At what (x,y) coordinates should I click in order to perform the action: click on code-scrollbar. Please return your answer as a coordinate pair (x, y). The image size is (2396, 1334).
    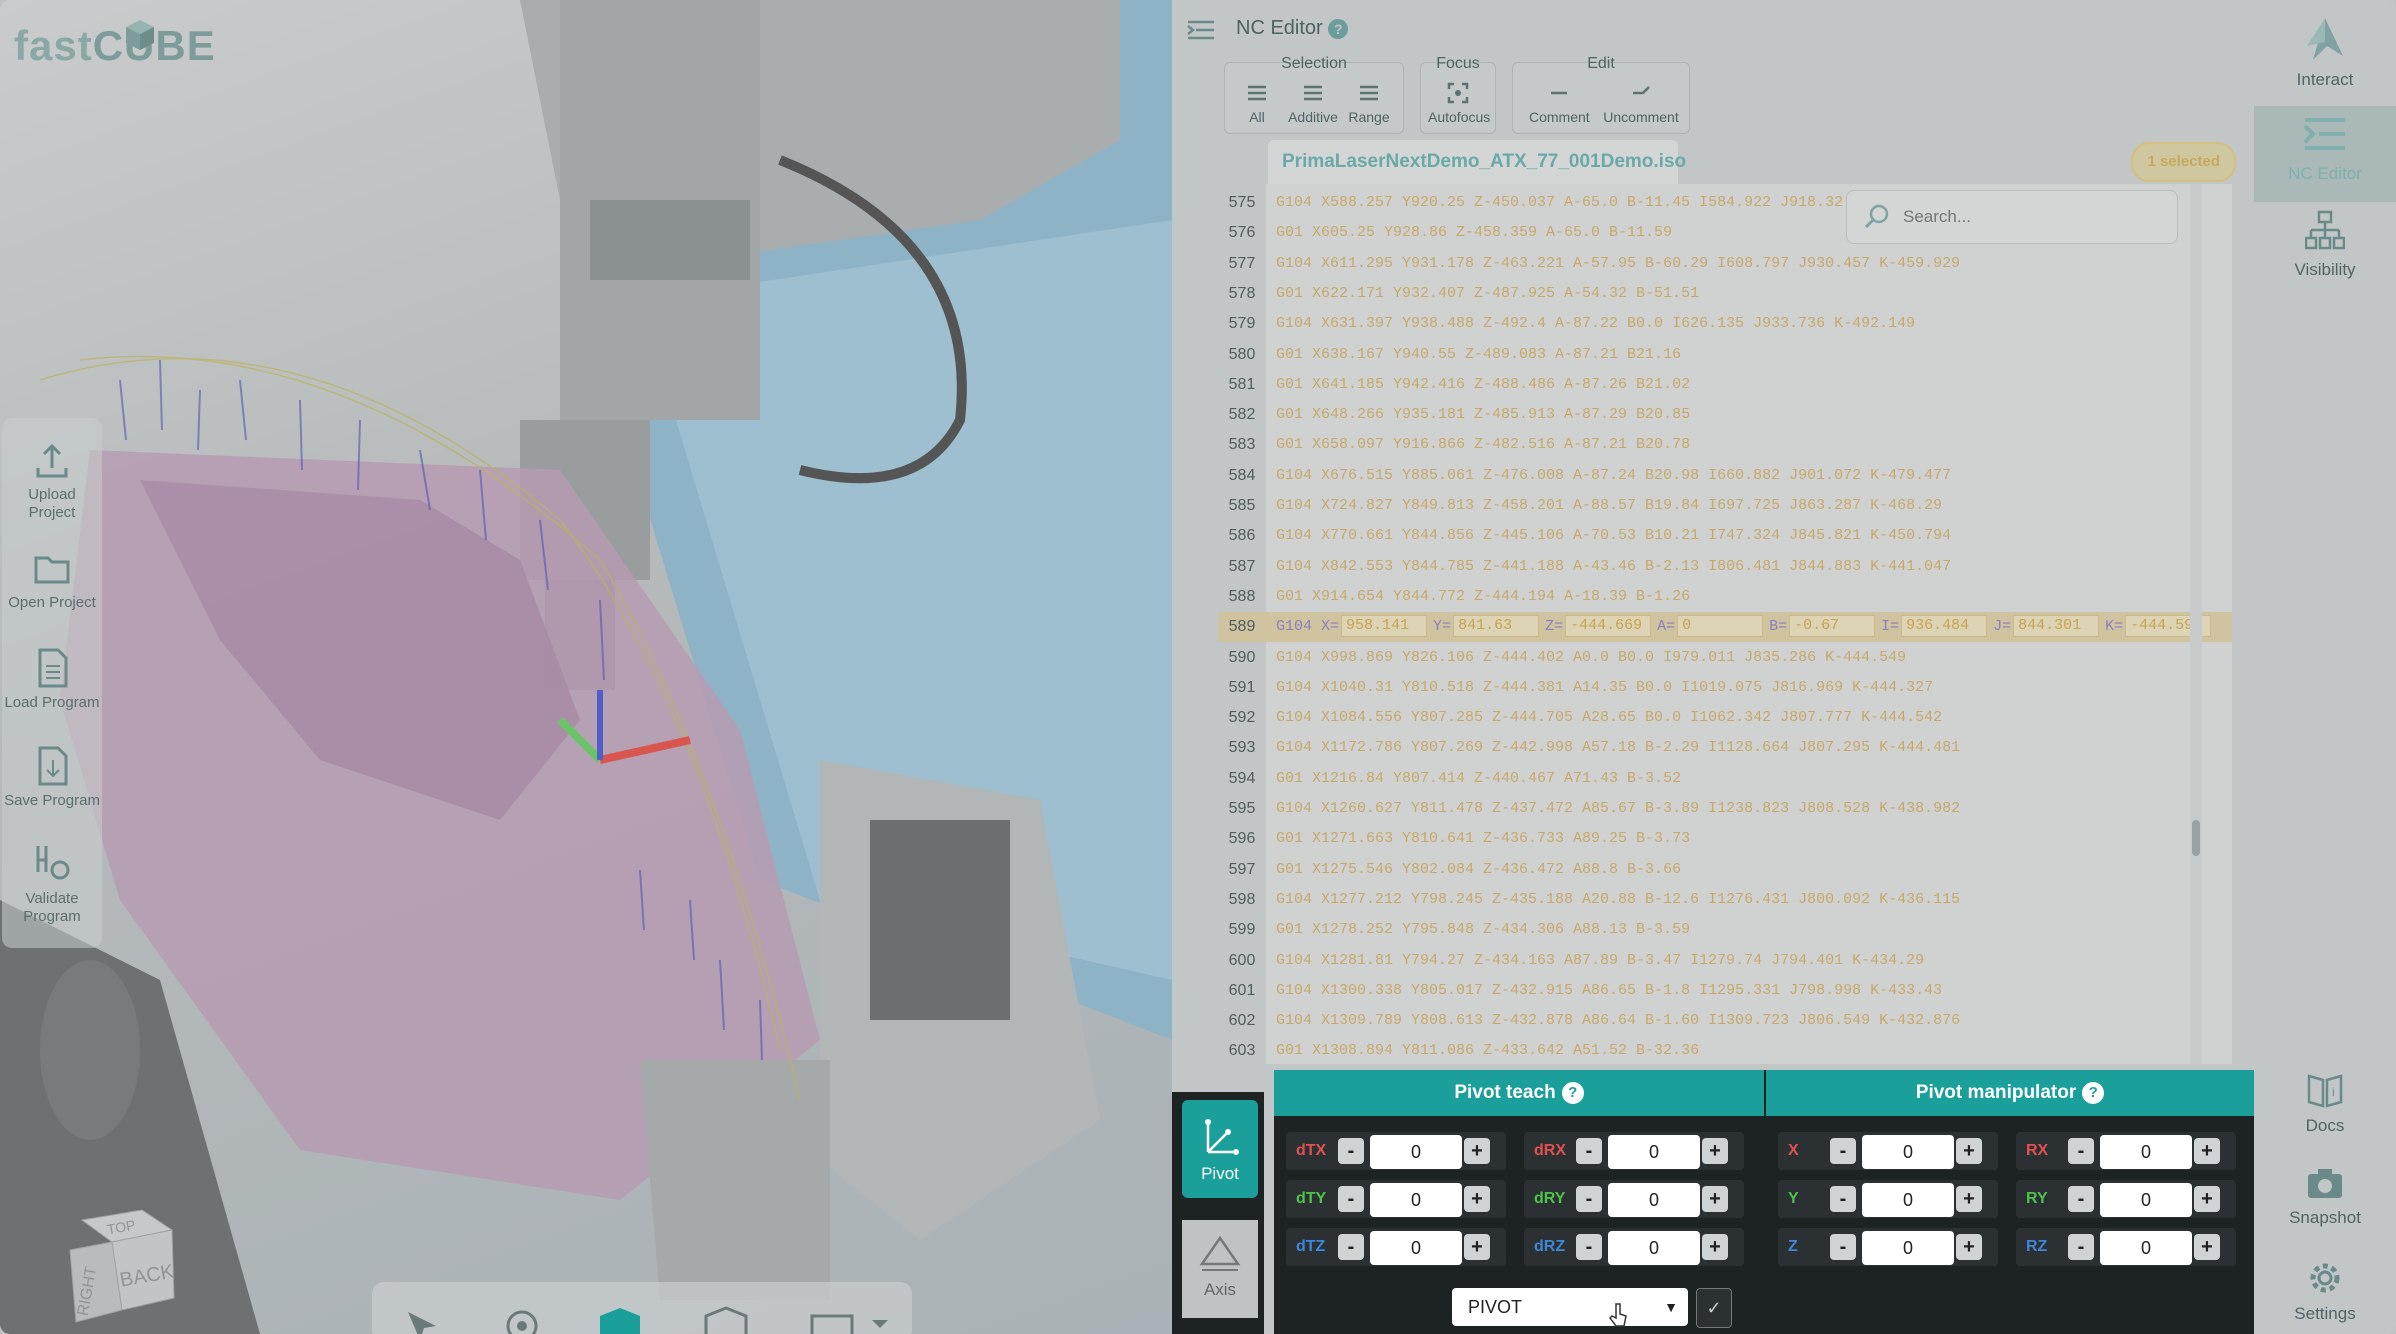
    Looking at the image, I should click on (2196, 624).